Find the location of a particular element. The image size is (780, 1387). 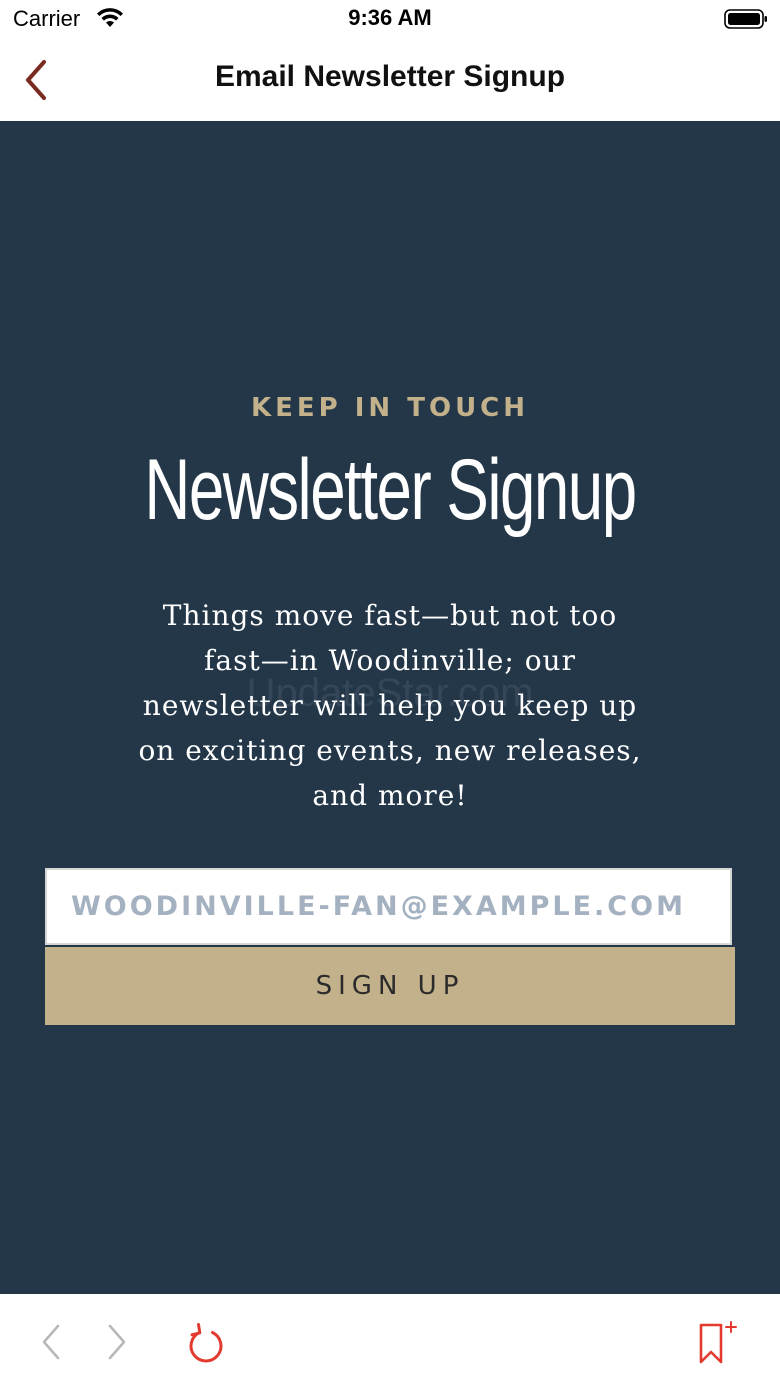

browser-toolbar is located at coordinates (390, 1340).